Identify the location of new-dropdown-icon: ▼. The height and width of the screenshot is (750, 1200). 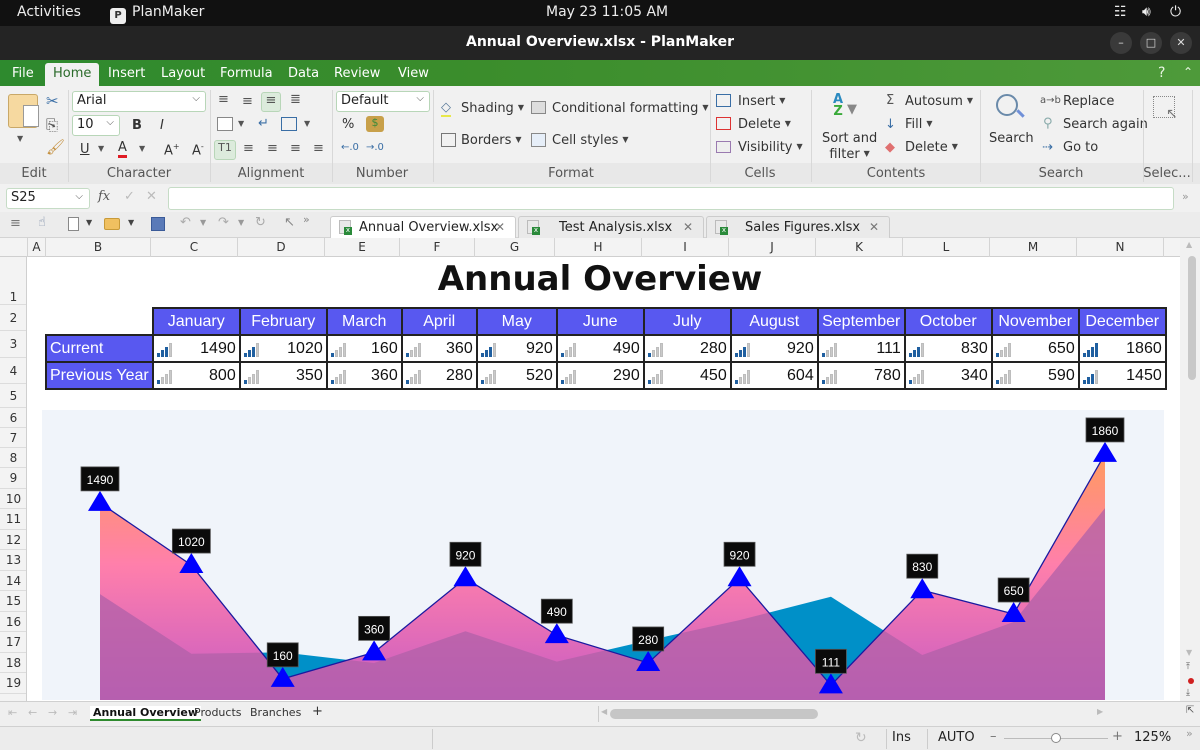
(89, 222).